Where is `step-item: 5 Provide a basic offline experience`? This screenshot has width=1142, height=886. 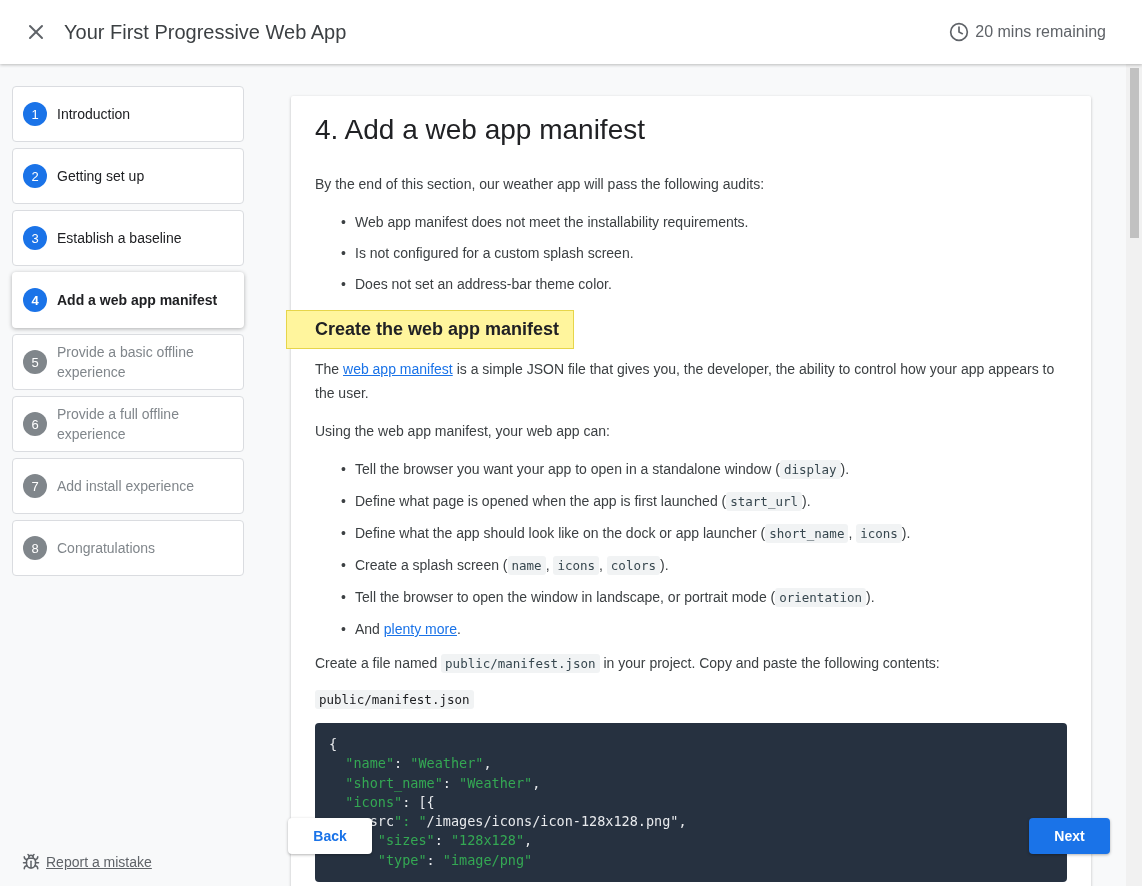 step-item: 5 Provide a basic offline experience is located at coordinates (128, 362).